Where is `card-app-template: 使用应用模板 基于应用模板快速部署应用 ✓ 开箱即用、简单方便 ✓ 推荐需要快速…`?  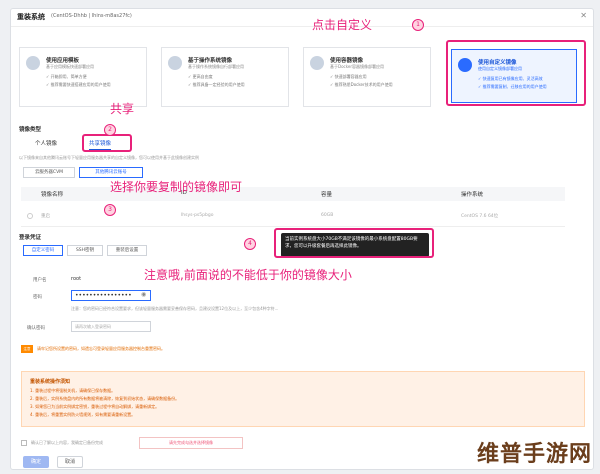
card-app-template: 使用应用模板 基于应用模板快速部署应用 ✓ 开箱即用、简单方便 ✓ 推荐需要快速… is located at coordinates (83, 77).